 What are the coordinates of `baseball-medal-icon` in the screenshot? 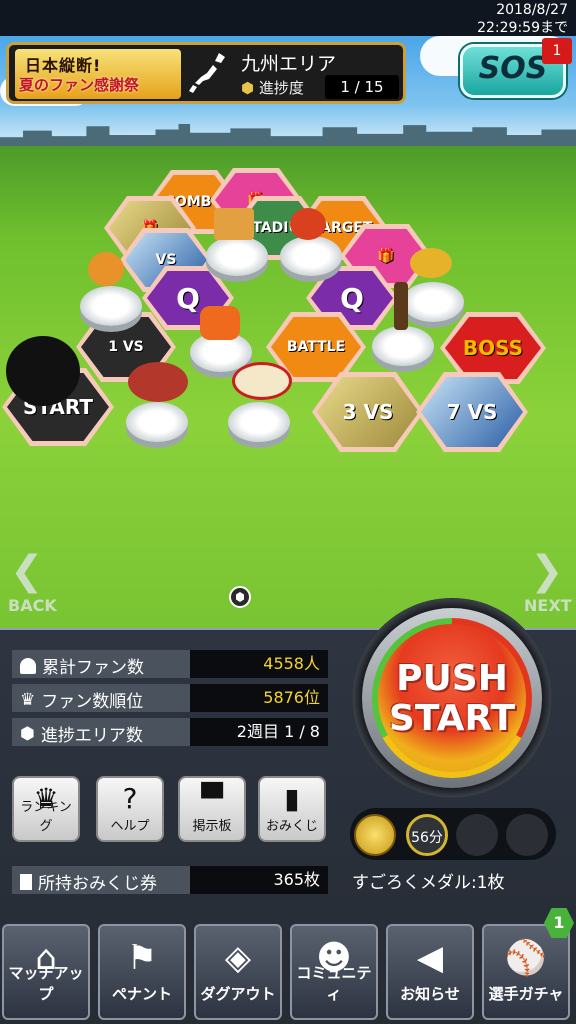 It's located at (375, 835).